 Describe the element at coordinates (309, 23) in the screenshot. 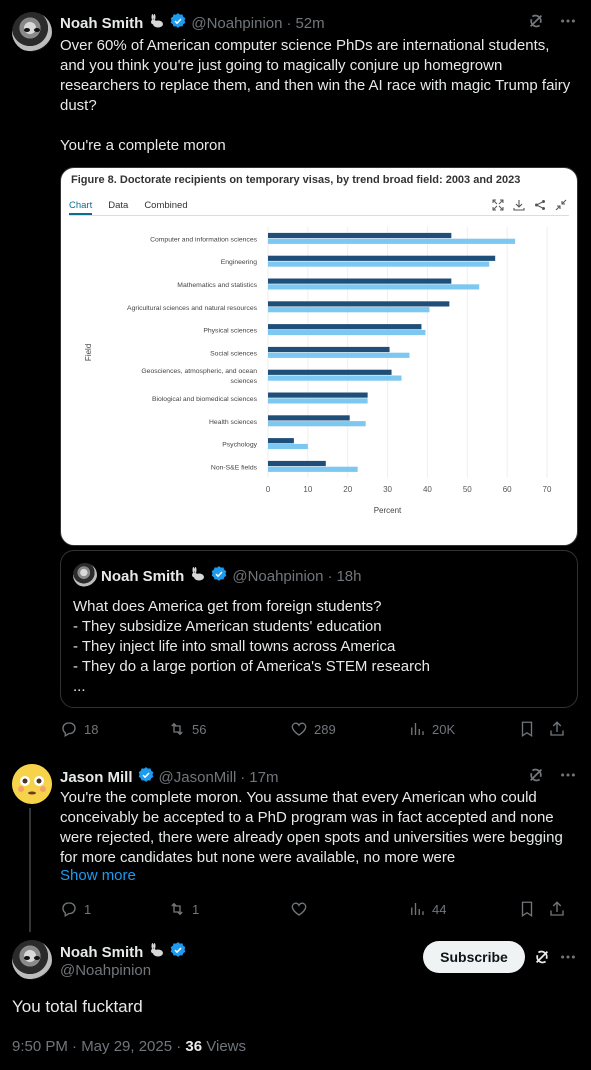

I see `post-time: 52m` at that location.